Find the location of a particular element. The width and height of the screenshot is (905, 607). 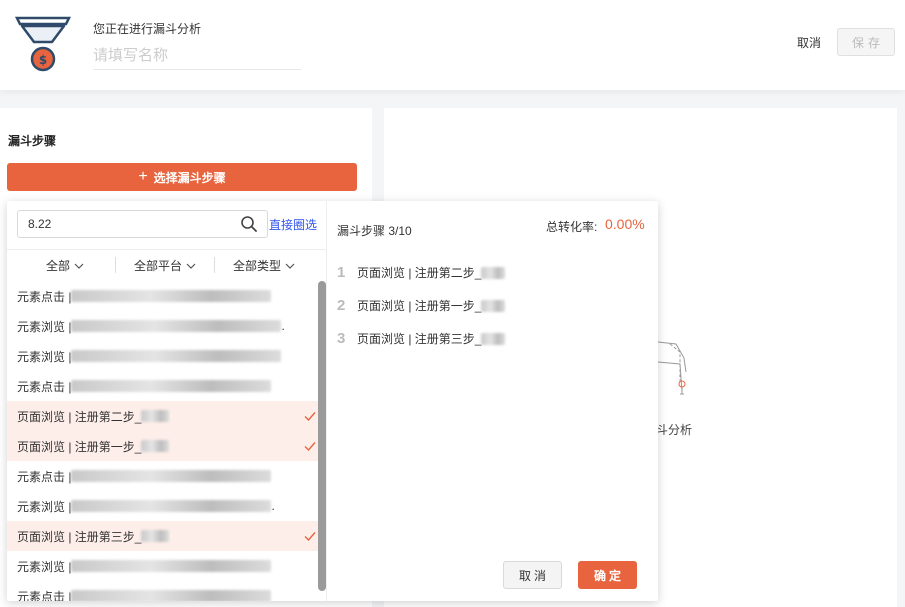

step-number: 1 is located at coordinates (341, 272).